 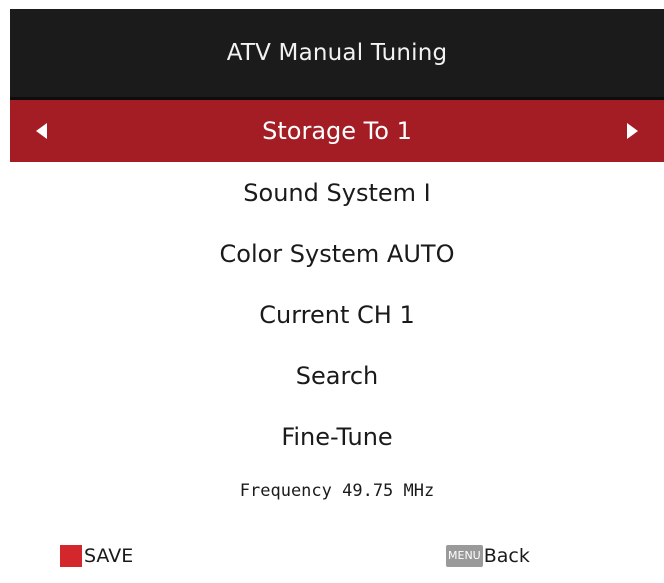 I want to click on red-key-icon, so click(x=71, y=556).